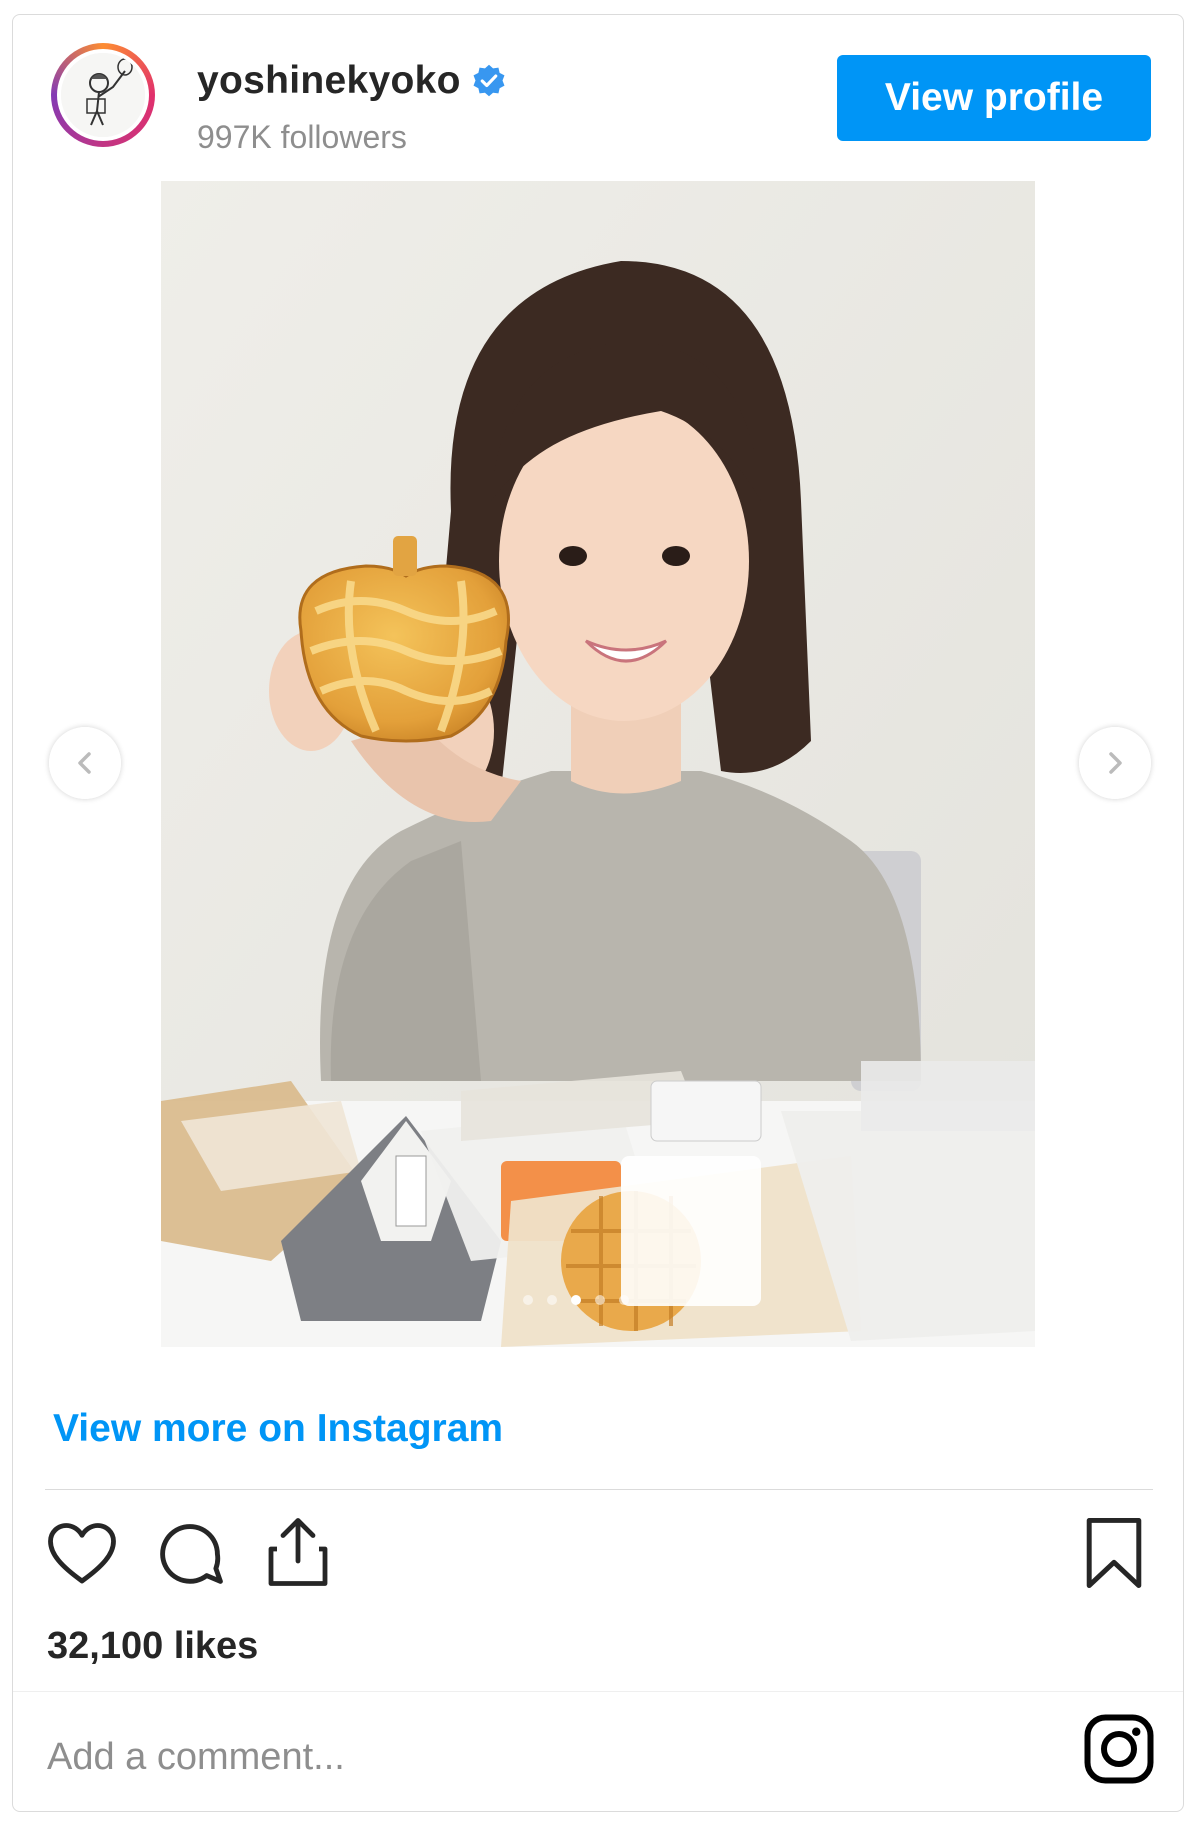  Describe the element at coordinates (153, 1646) in the screenshot. I see `like-count: 32,100 likes` at that location.